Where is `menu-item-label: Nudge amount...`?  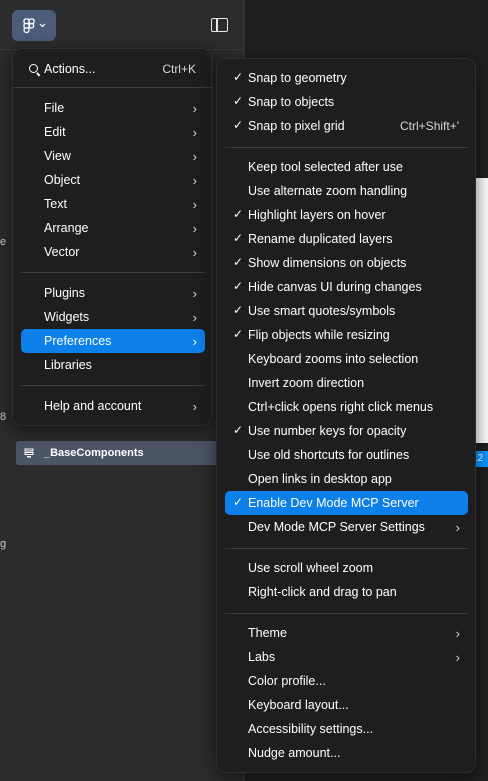 menu-item-label: Nudge amount... is located at coordinates (294, 753).